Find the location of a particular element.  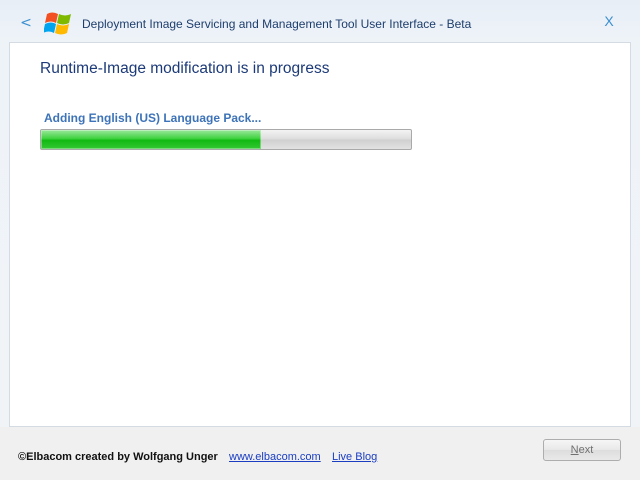

close-icon: X is located at coordinates (609, 21).